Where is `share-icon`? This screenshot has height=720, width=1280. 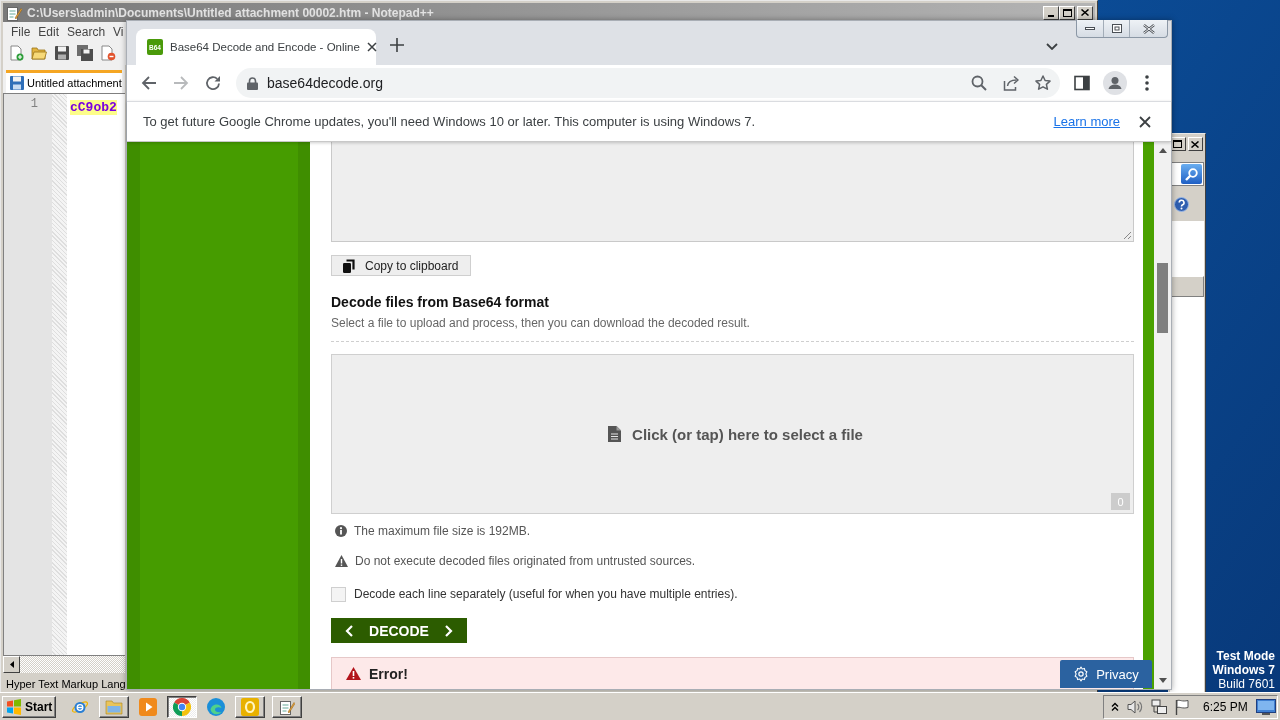
share-icon is located at coordinates (1011, 83).